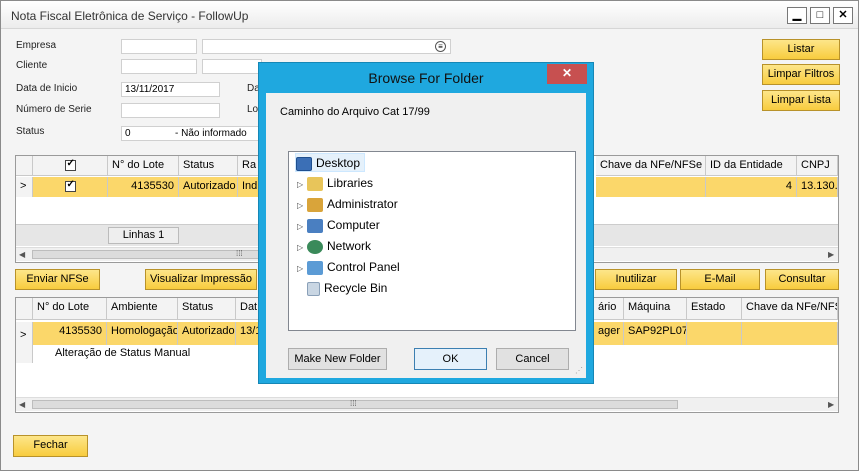 This screenshot has width=859, height=471. What do you see at coordinates (142, 333) in the screenshot?
I see `cell-ambiente: Homologação` at bounding box center [142, 333].